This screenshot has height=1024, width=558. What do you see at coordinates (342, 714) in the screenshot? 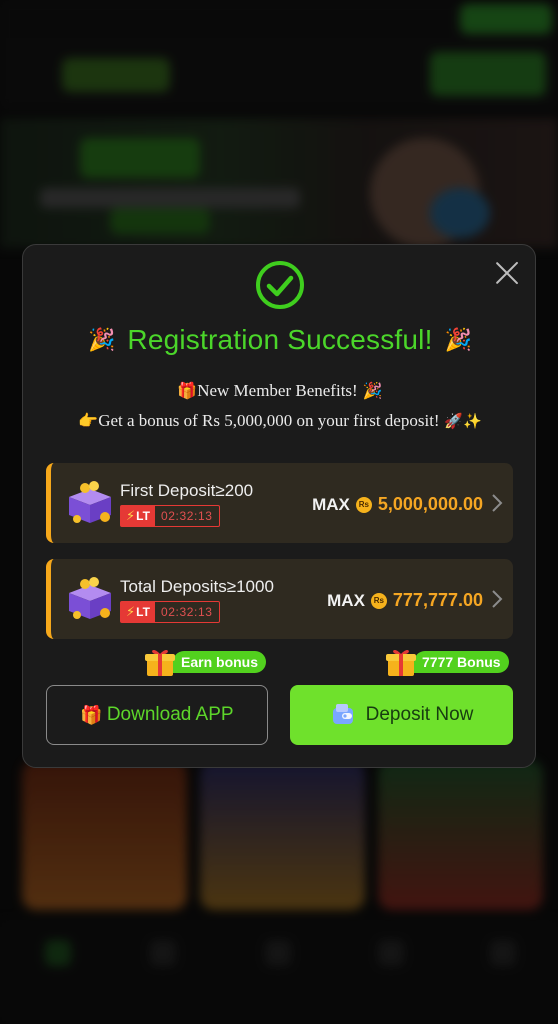
I see `deposit-wallet-icon` at bounding box center [342, 714].